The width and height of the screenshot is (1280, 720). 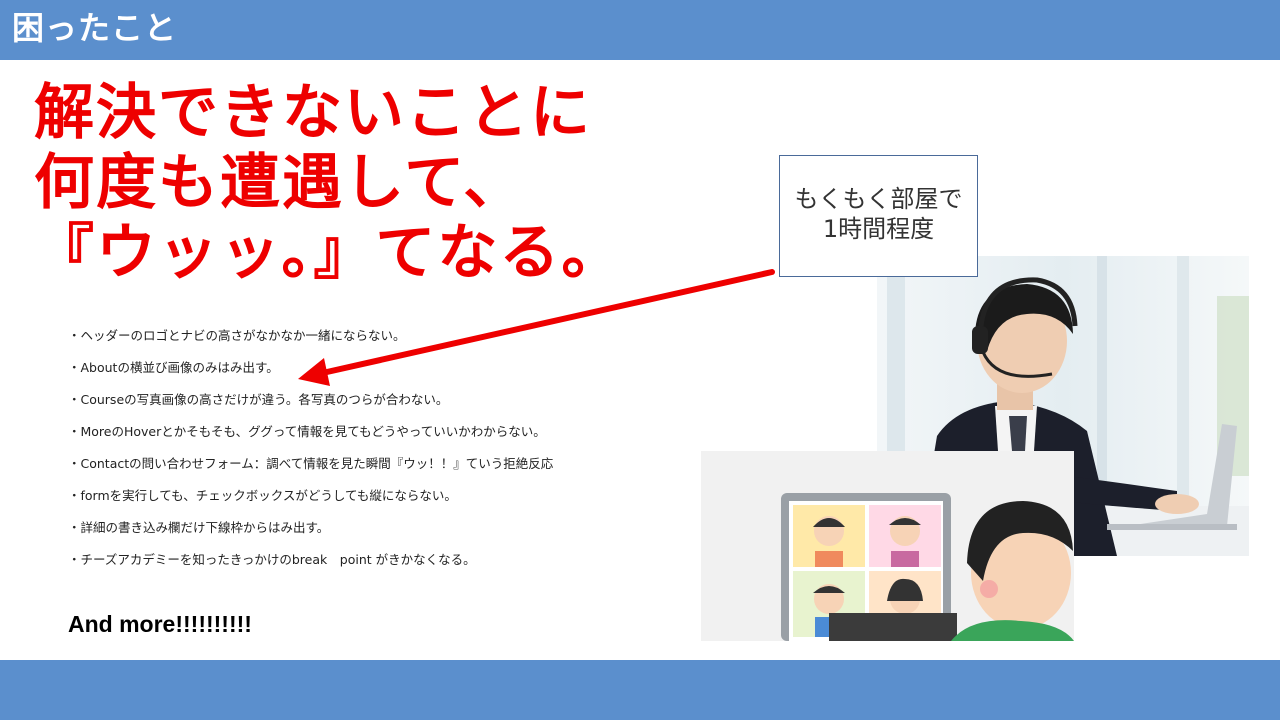 I want to click on pointer-arrow, so click(x=536, y=327).